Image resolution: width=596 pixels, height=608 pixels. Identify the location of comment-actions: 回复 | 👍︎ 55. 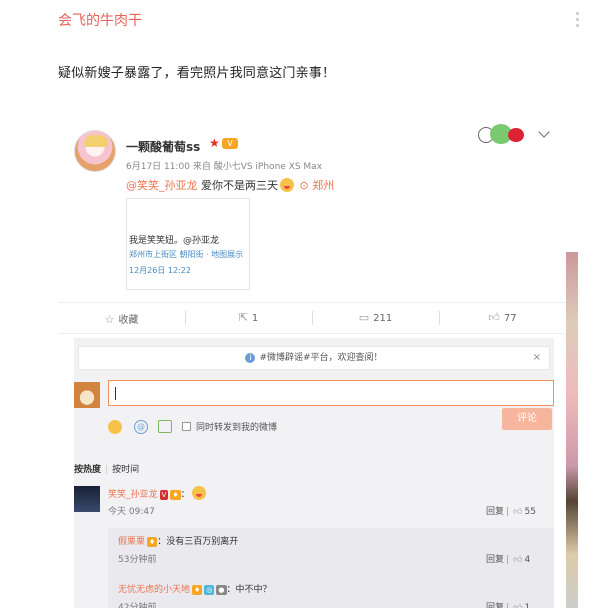
(511, 510).